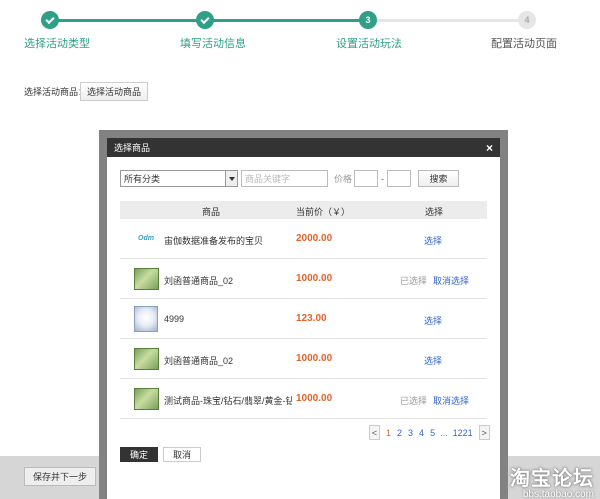 The image size is (600, 499). What do you see at coordinates (56, 92) in the screenshot?
I see `select-goods-label: 选择活动商品：` at bounding box center [56, 92].